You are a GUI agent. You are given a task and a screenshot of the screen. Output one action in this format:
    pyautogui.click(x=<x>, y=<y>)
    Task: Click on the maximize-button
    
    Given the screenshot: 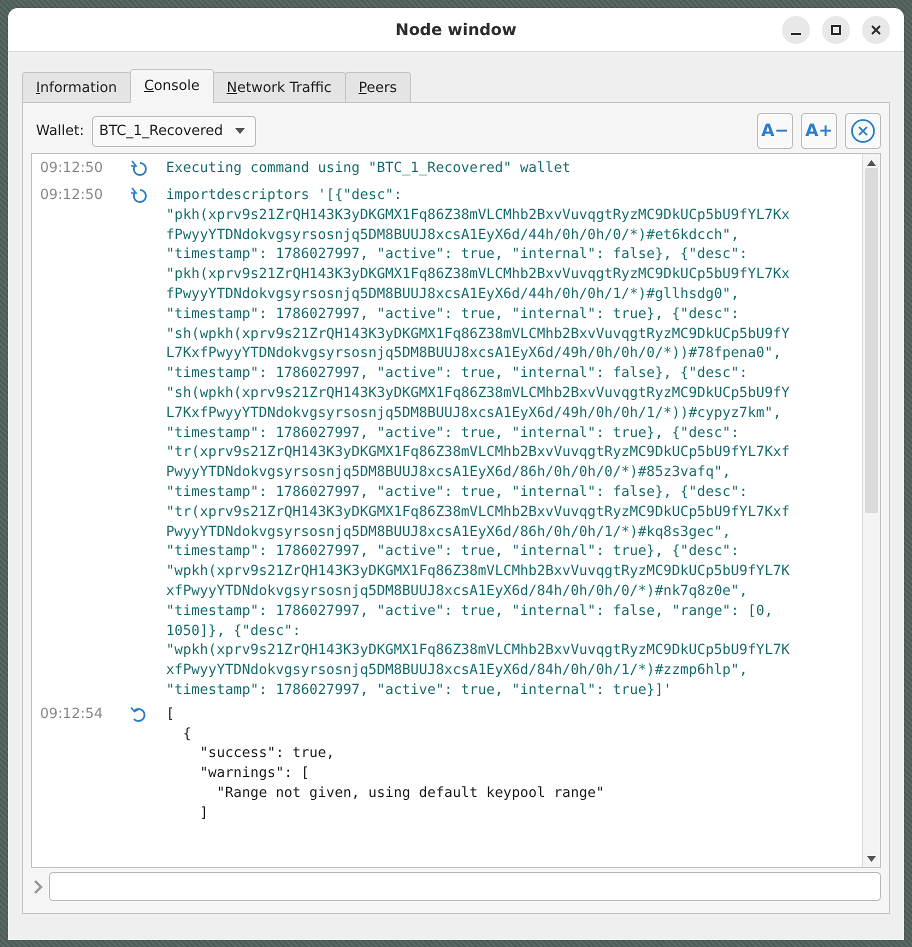 What is the action you would take?
    pyautogui.click(x=836, y=30)
    